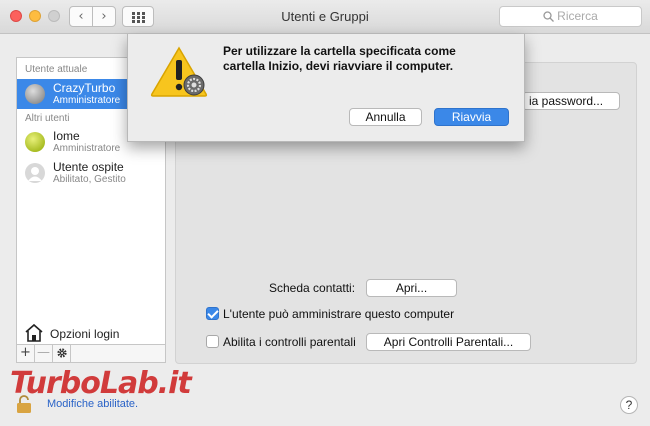 This screenshot has width=650, height=426. Describe the element at coordinates (629, 405) in the screenshot. I see `help-button: ?` at that location.